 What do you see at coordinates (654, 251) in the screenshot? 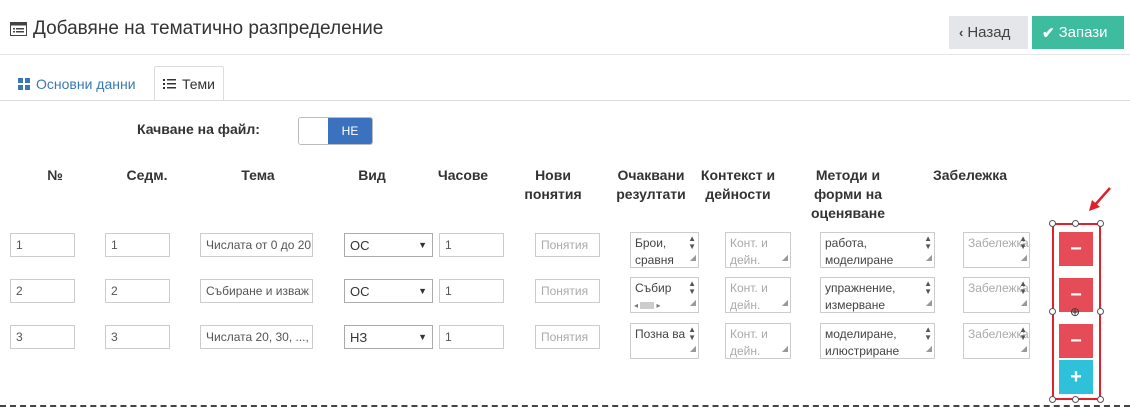
I see `row-1-expected-value: Брои, сравня` at bounding box center [654, 251].